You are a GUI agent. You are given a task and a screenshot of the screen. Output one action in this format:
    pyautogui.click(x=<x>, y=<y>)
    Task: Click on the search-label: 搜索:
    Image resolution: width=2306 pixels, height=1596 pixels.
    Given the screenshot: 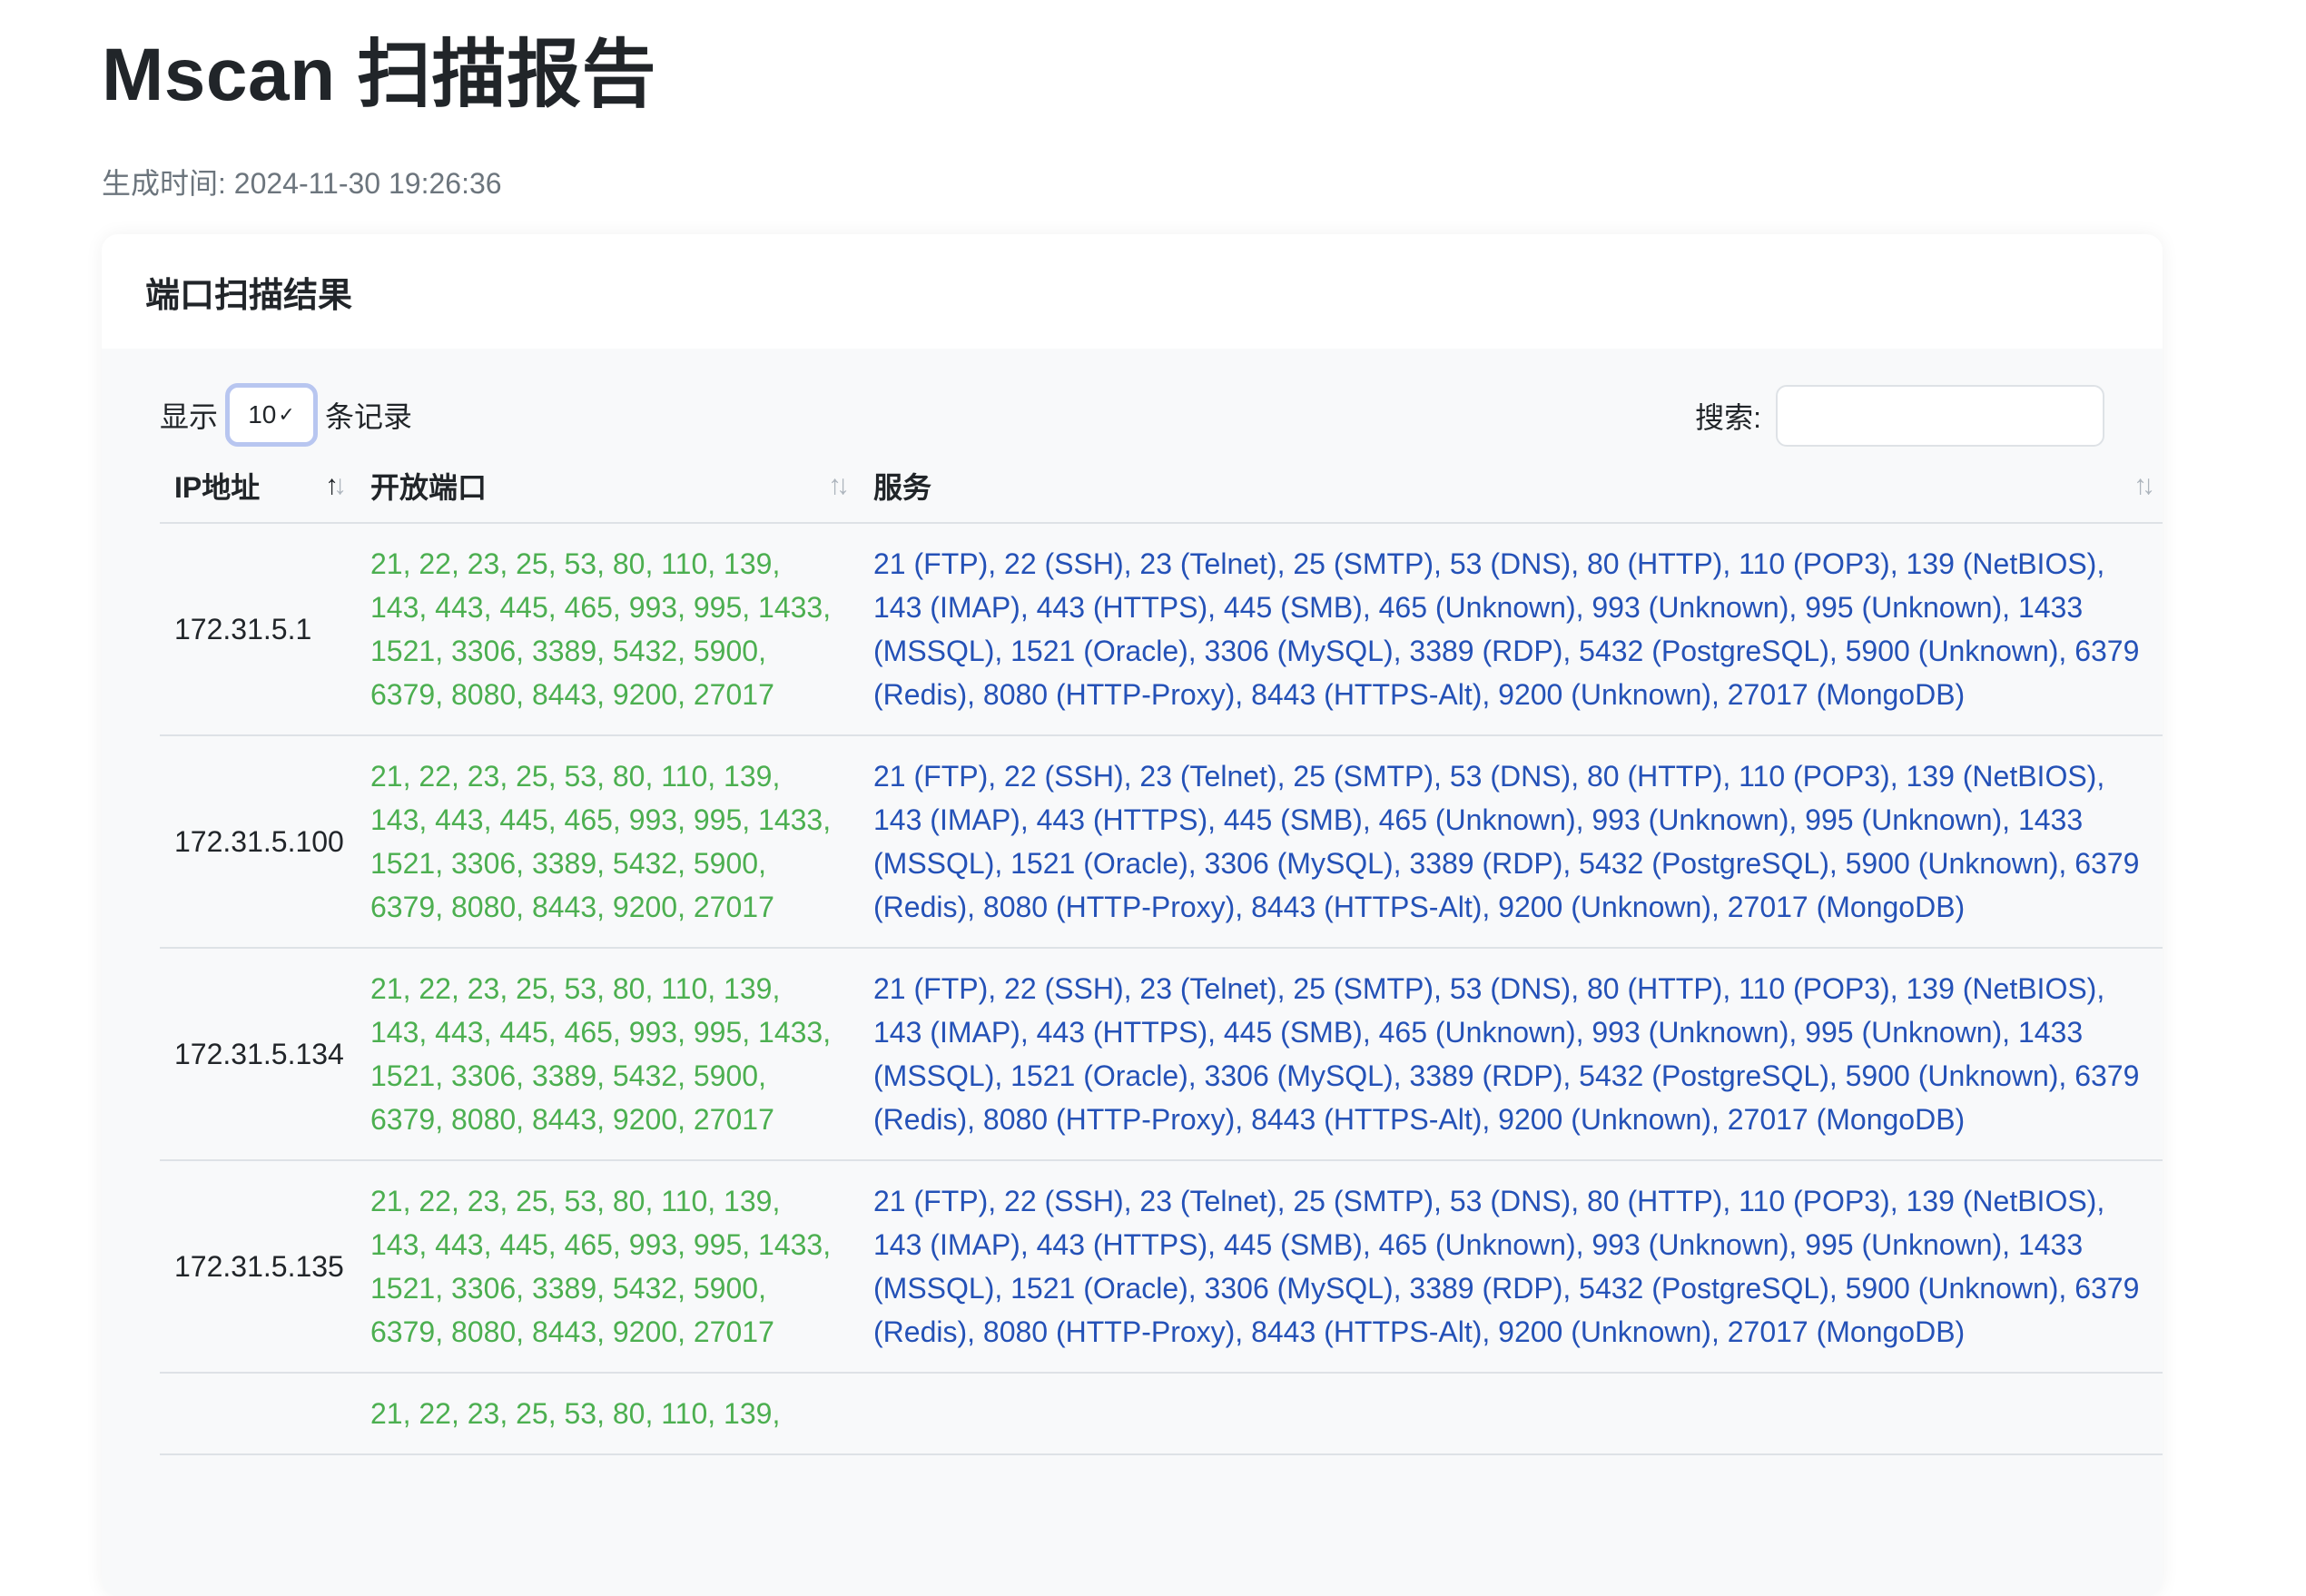 What is the action you would take?
    pyautogui.click(x=1728, y=417)
    